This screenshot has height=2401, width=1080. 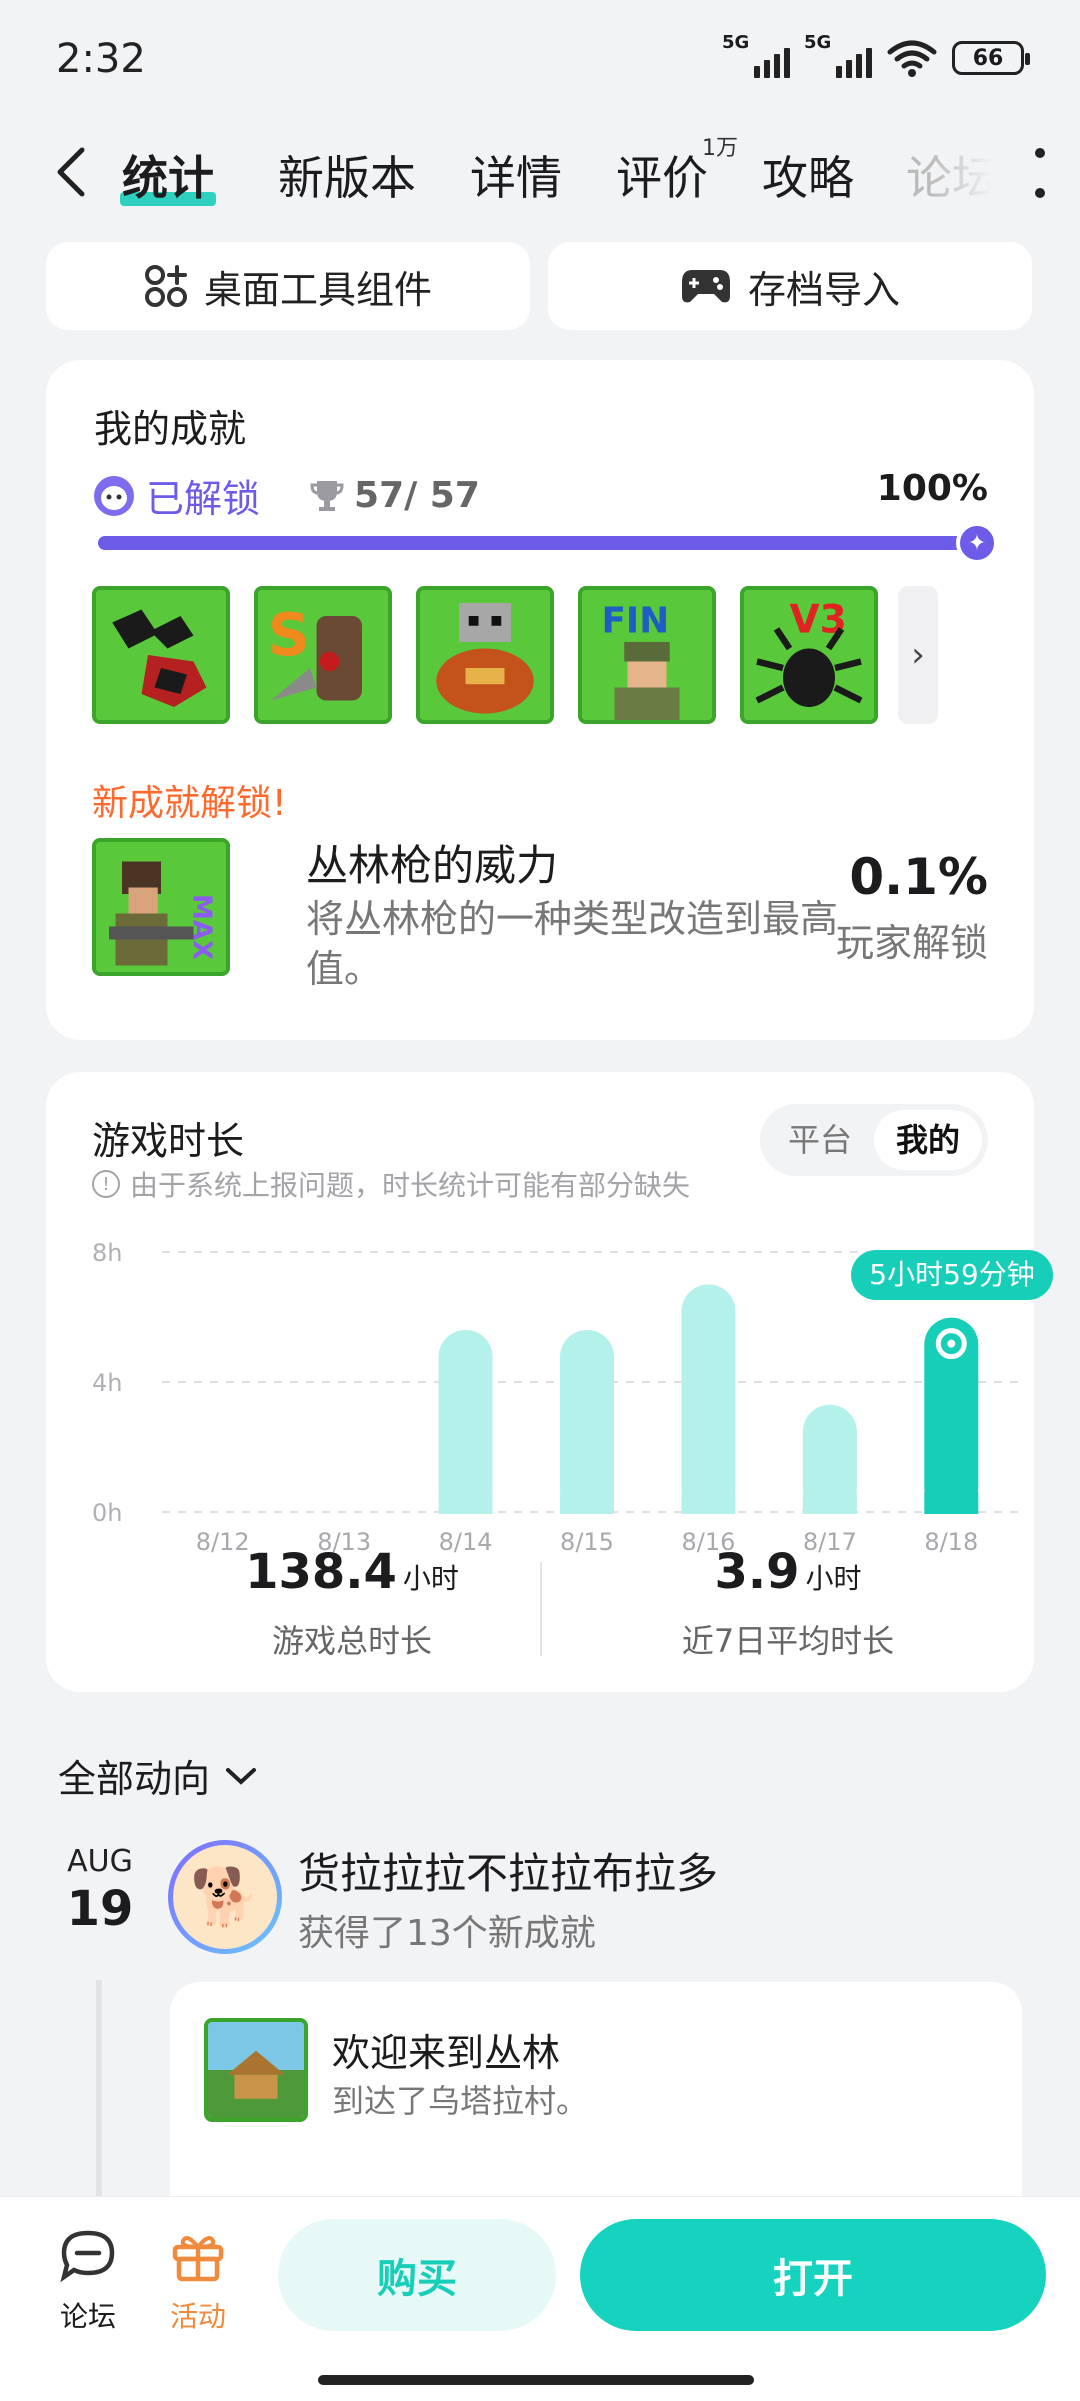 I want to click on battery-icon: 66, so click(x=991, y=58).